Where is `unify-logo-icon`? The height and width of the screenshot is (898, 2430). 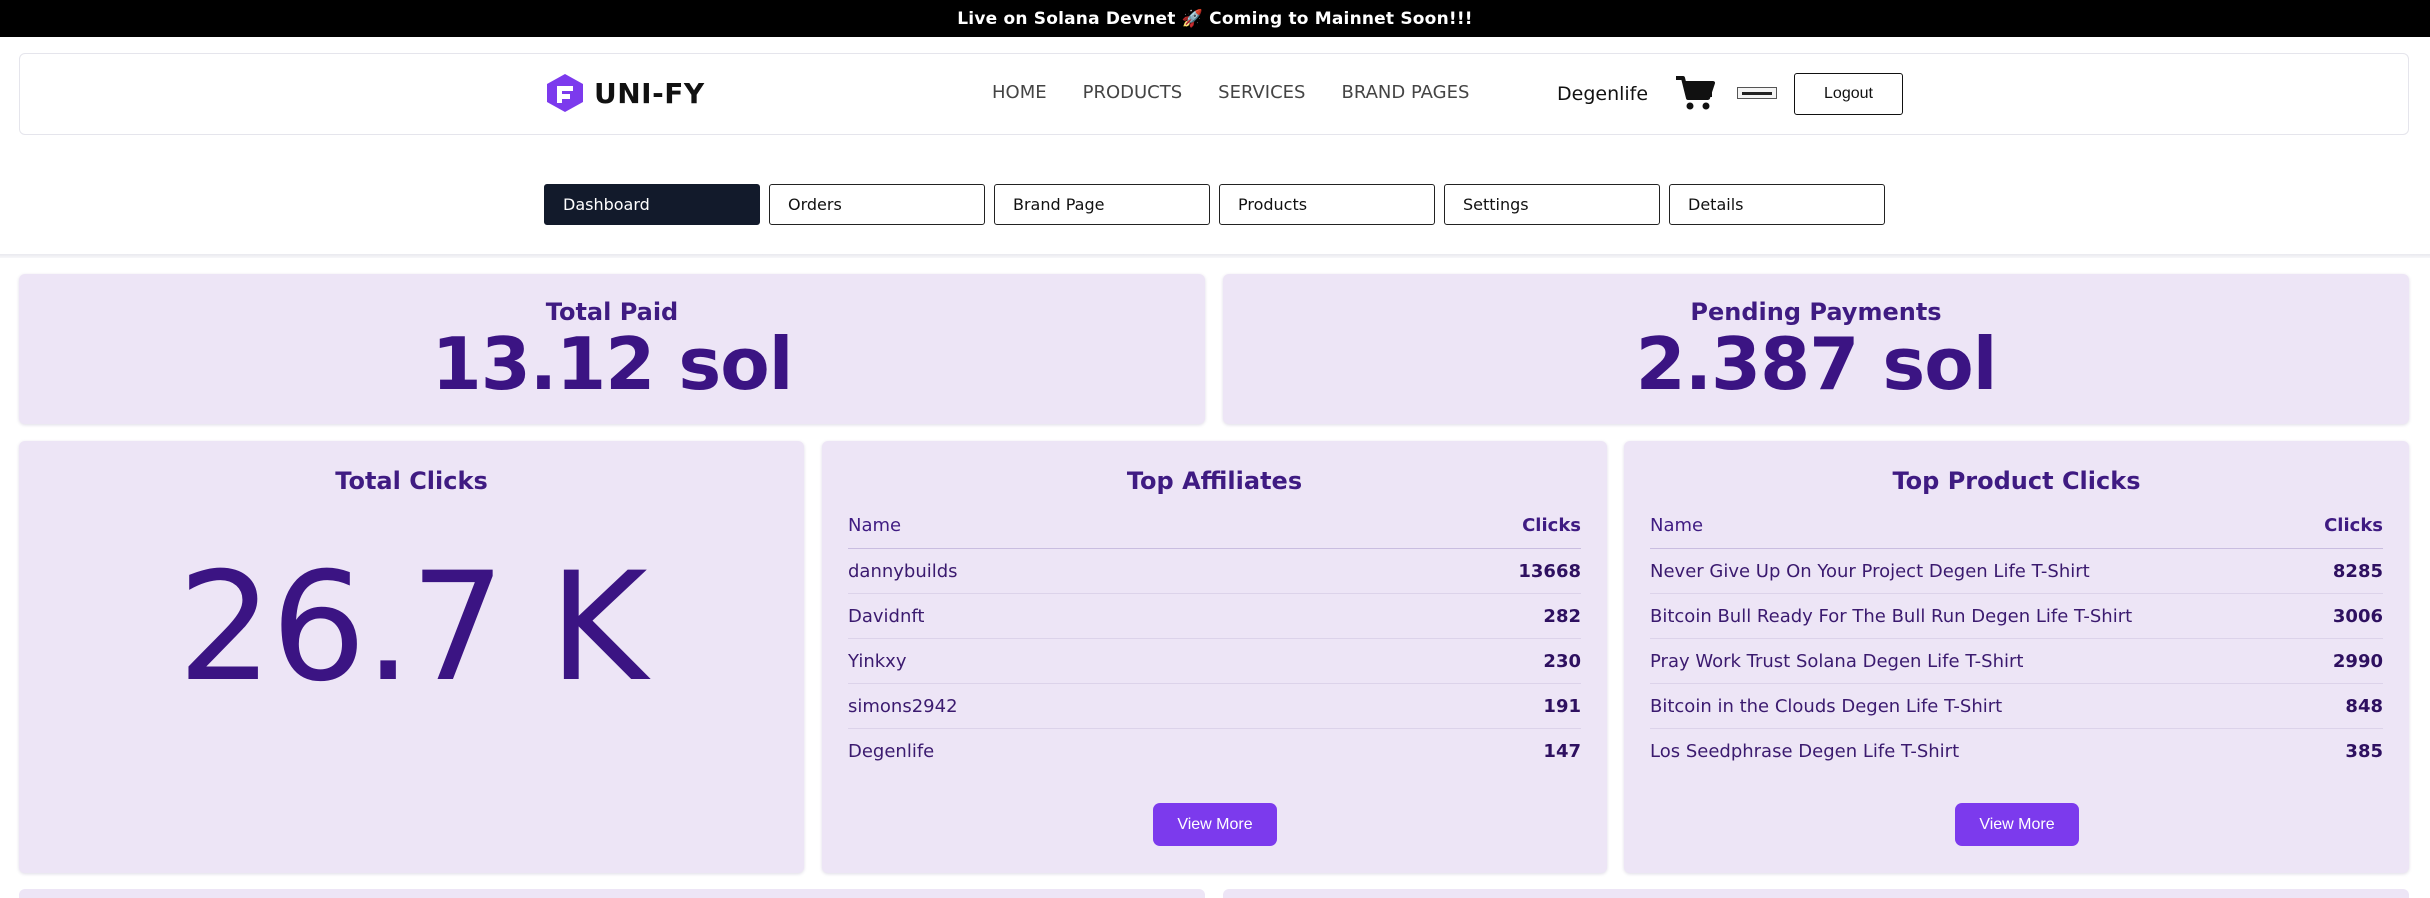
unify-logo-icon is located at coordinates (565, 93).